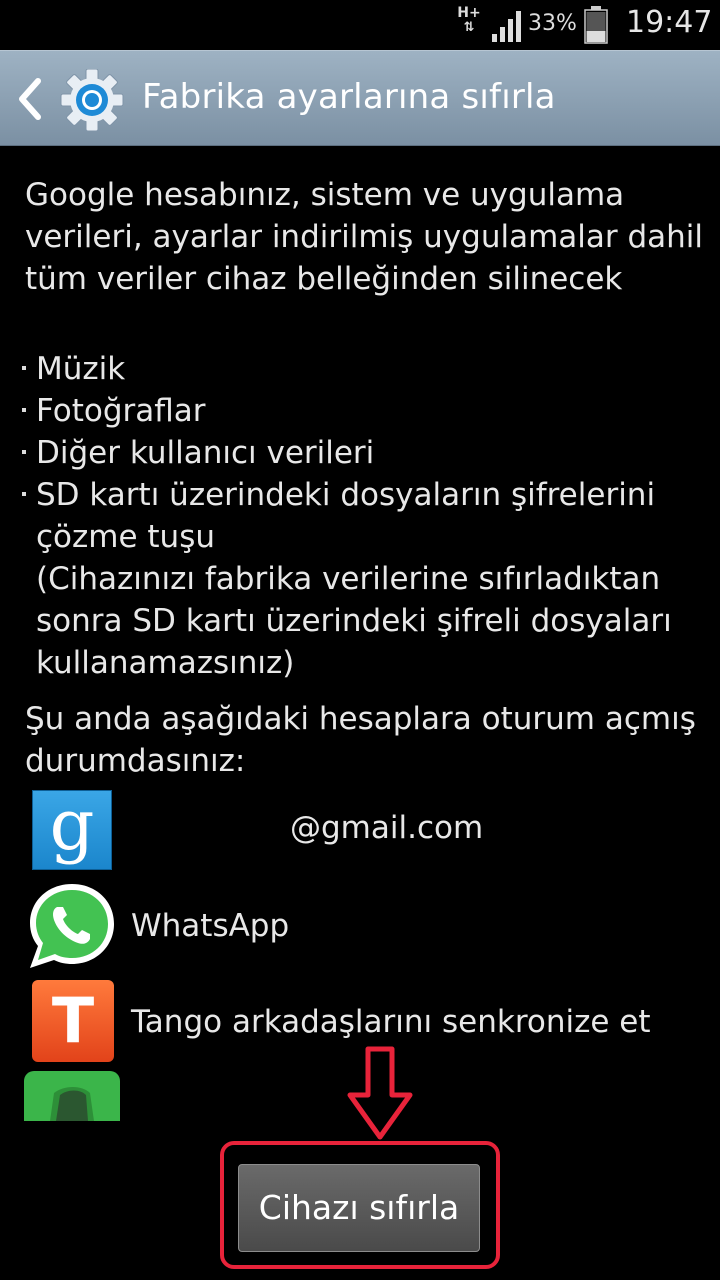  What do you see at coordinates (72, 926) in the screenshot?
I see `whatsapp-icon` at bounding box center [72, 926].